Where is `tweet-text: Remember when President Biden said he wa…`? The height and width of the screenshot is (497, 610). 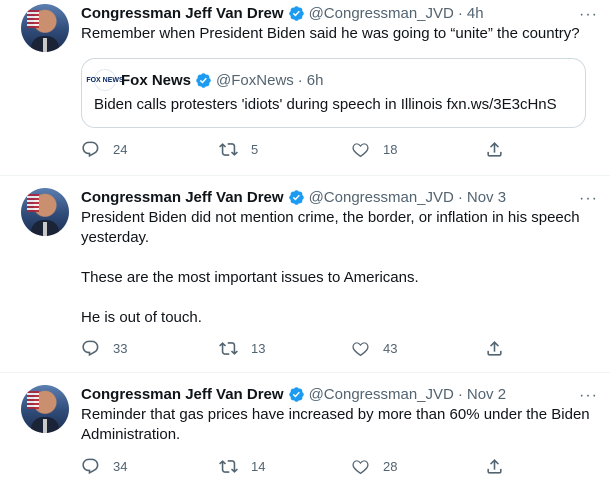
tweet-text: Remember when President Biden said he wa… is located at coordinates (330, 33).